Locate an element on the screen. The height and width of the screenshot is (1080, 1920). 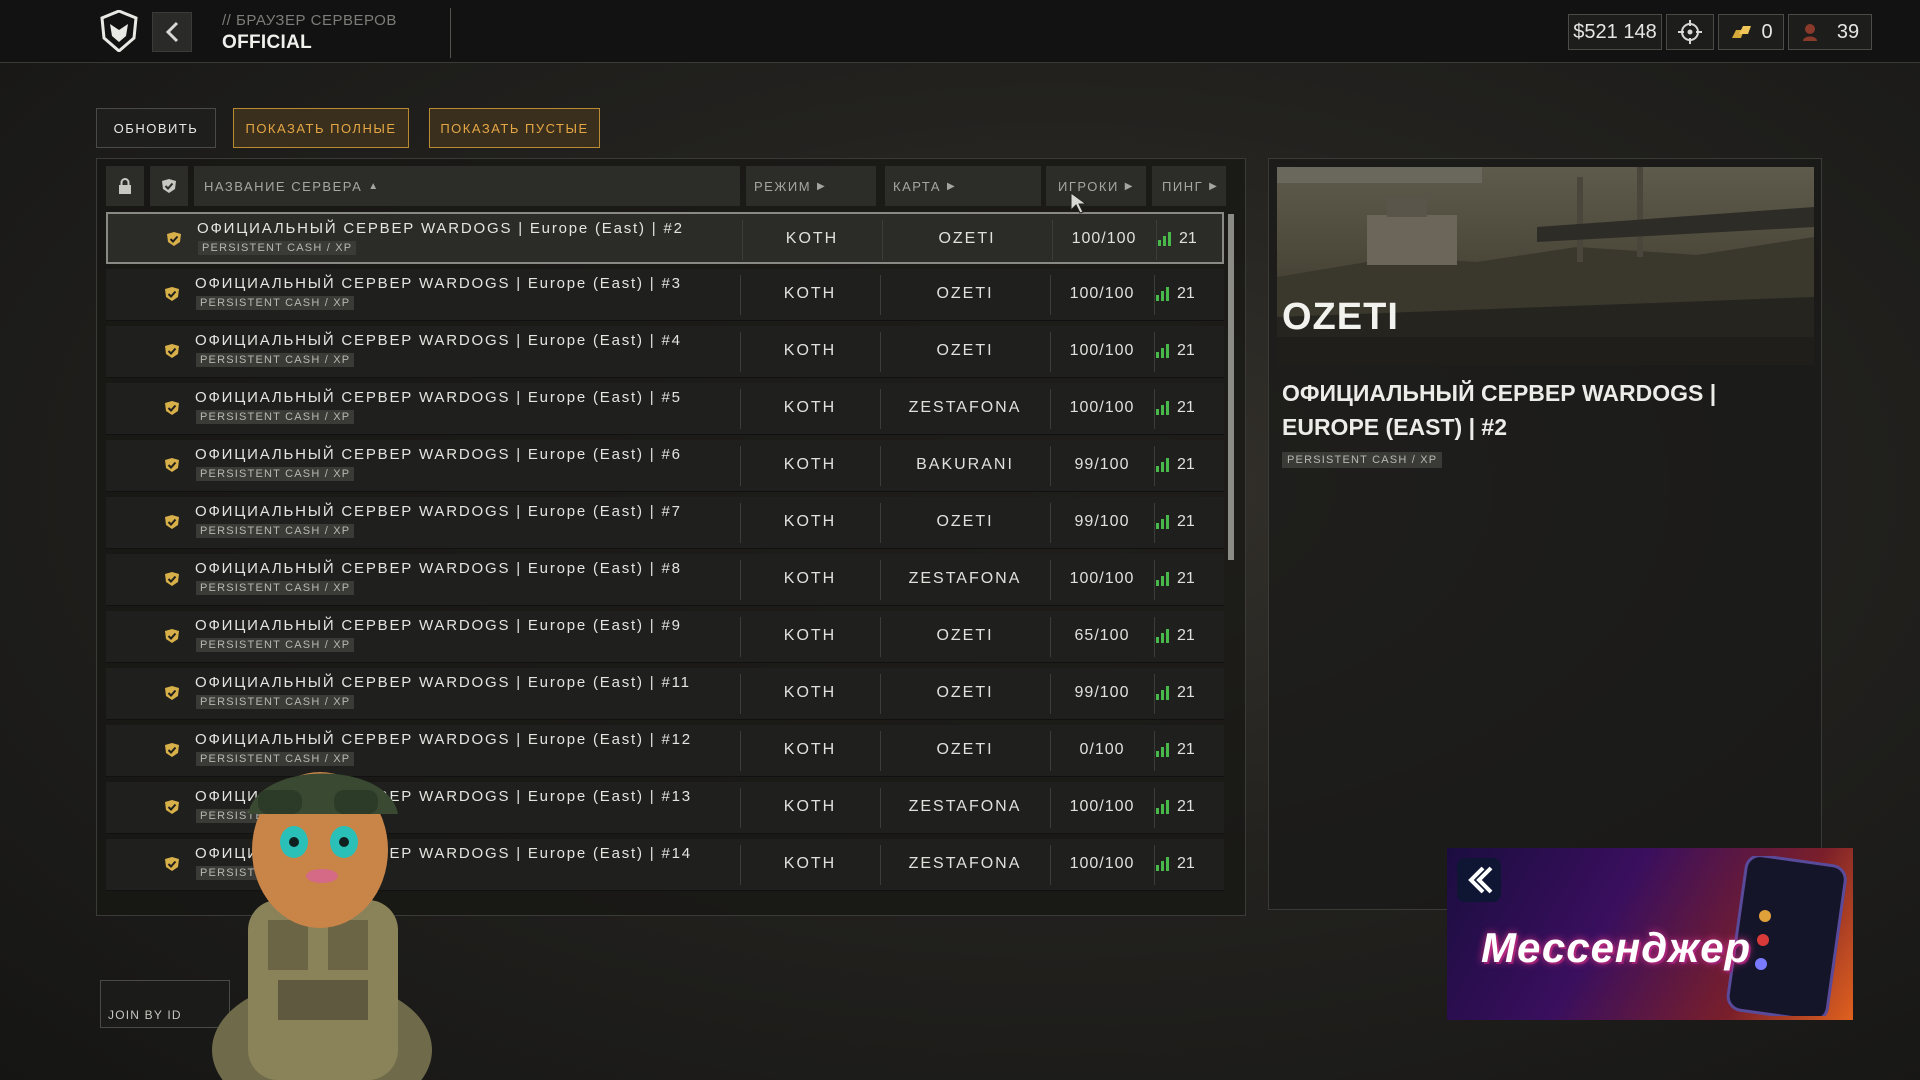
lock-icon is located at coordinates (125, 186).